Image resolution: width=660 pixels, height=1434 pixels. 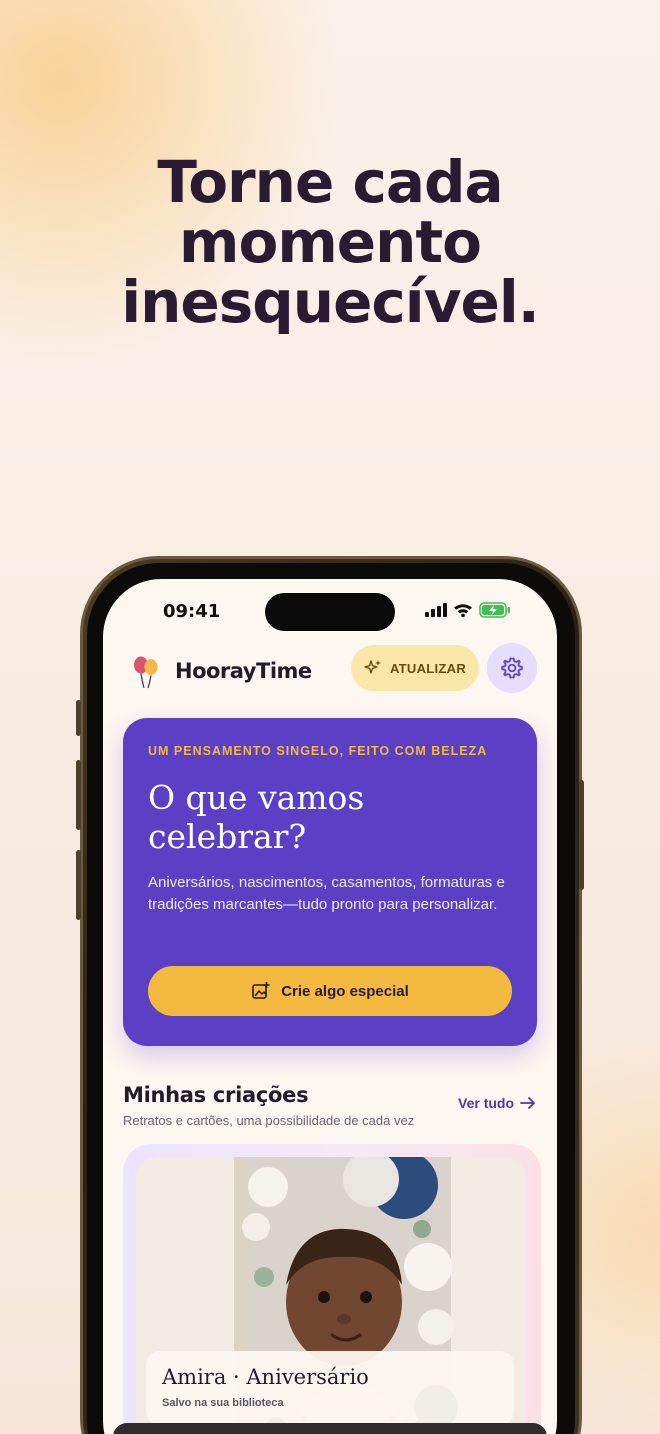 I want to click on creation-card-title: Amira · Aniversário, so click(x=265, y=1377).